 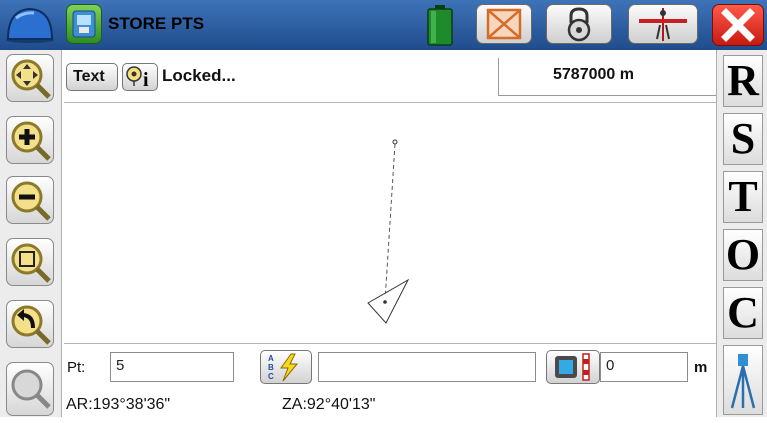 I want to click on pan-button, so click(x=30, y=78).